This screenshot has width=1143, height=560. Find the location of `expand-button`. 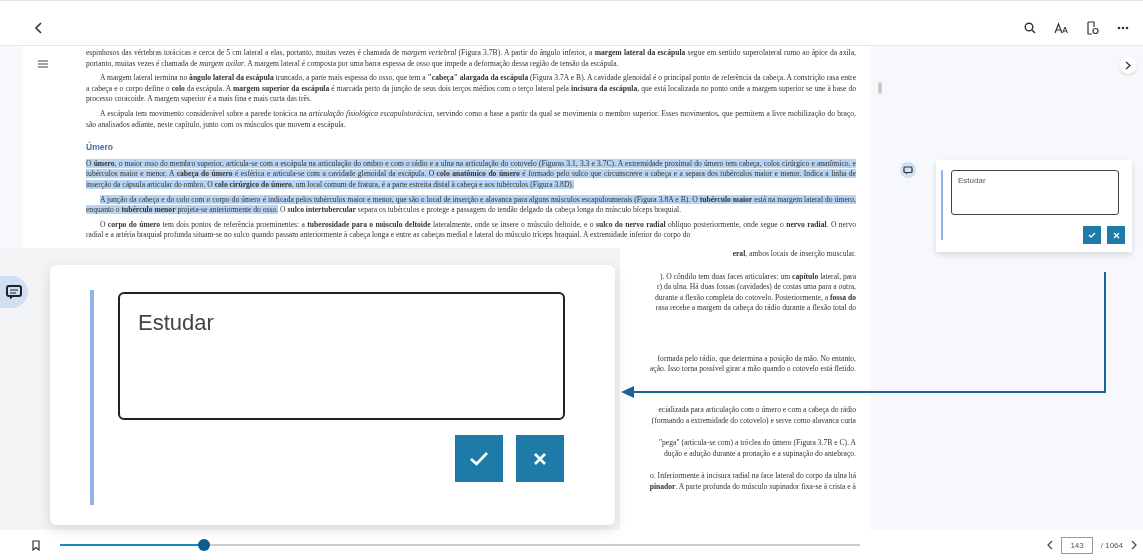

expand-button is located at coordinates (1128, 65).